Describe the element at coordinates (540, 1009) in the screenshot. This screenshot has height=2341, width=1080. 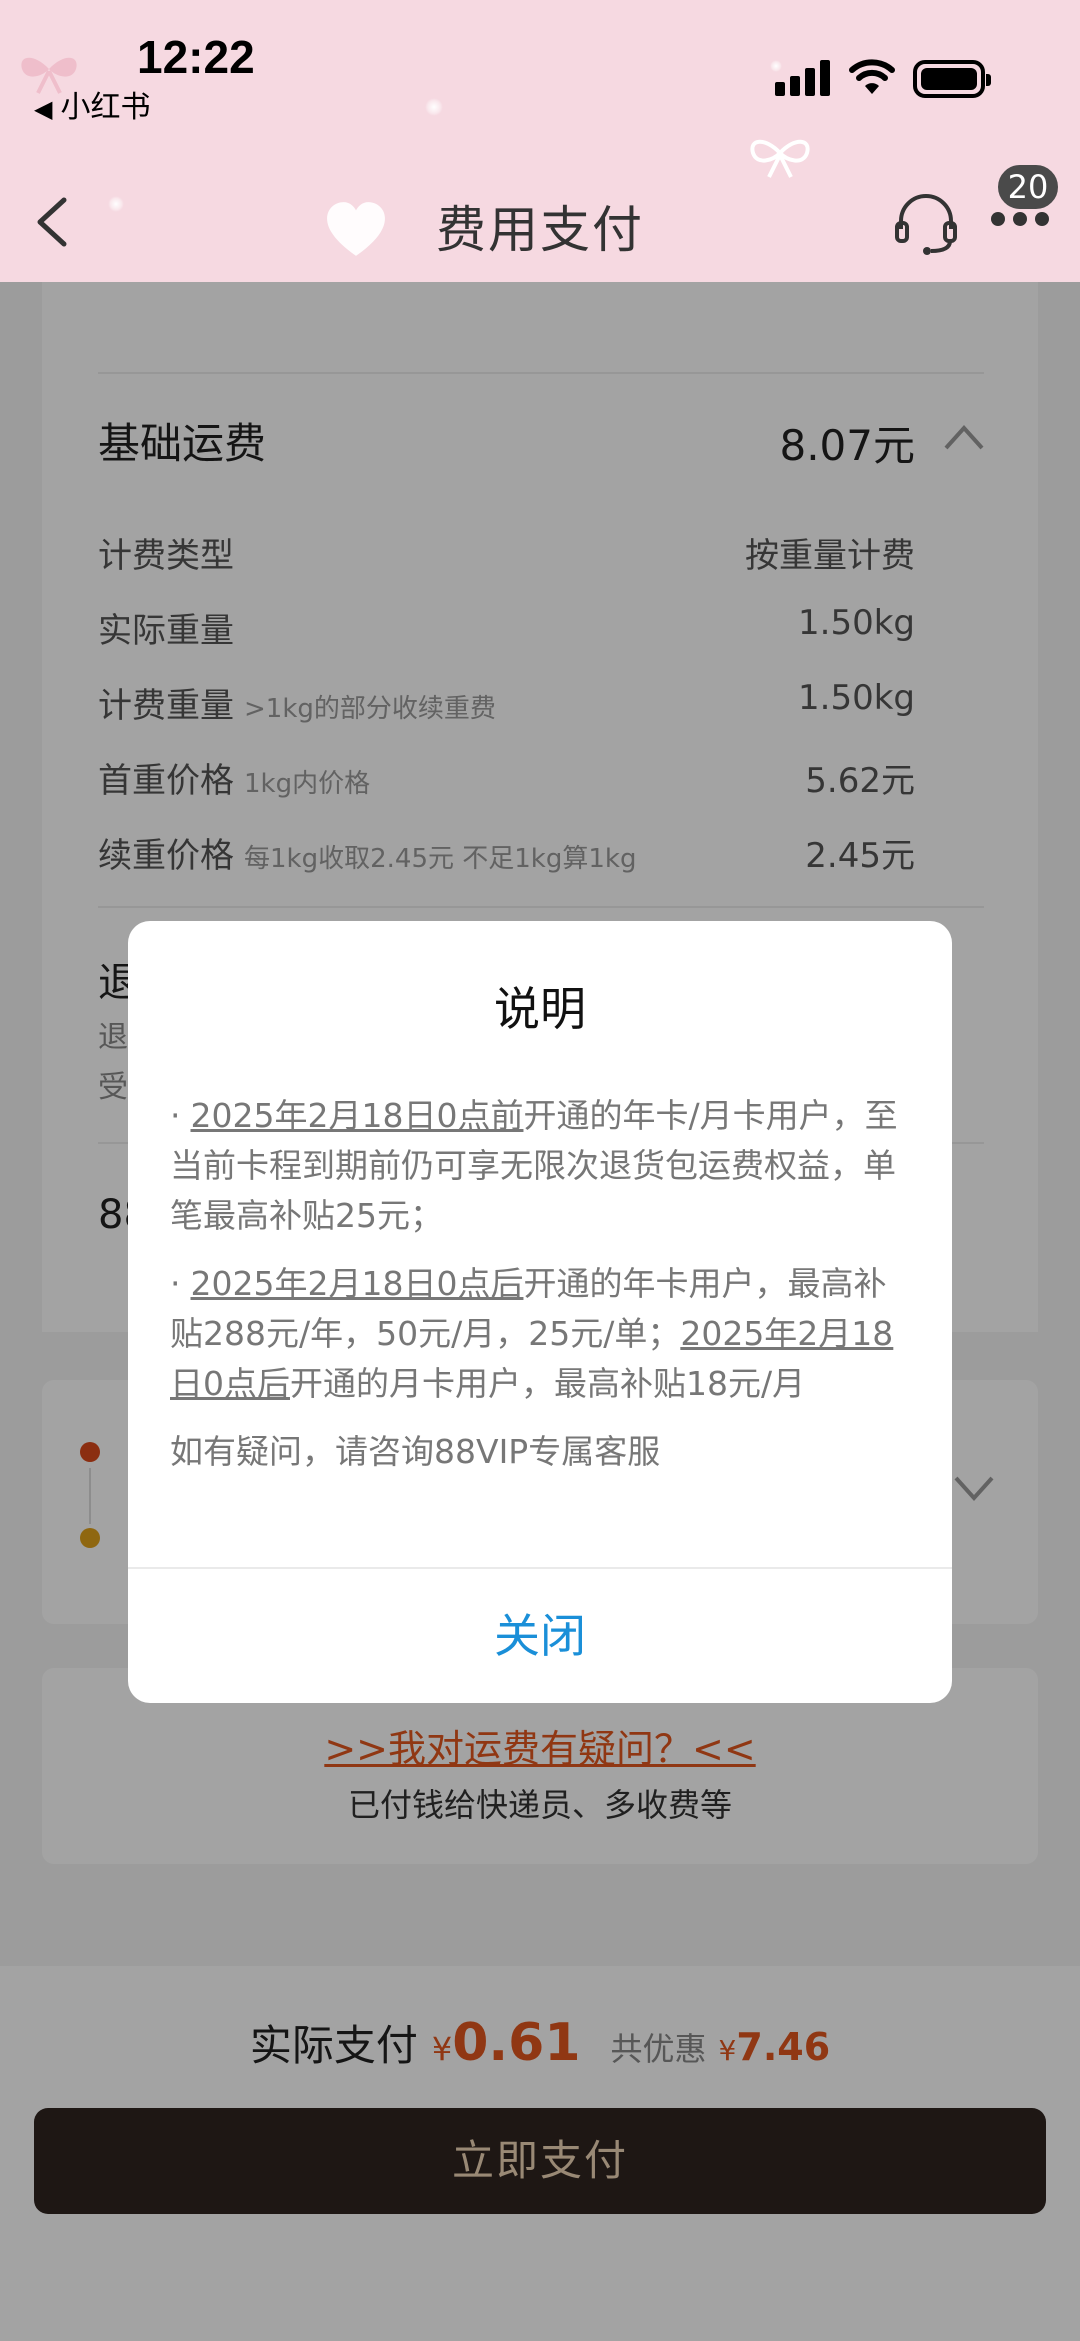
I see `dialog-title: 说明` at that location.